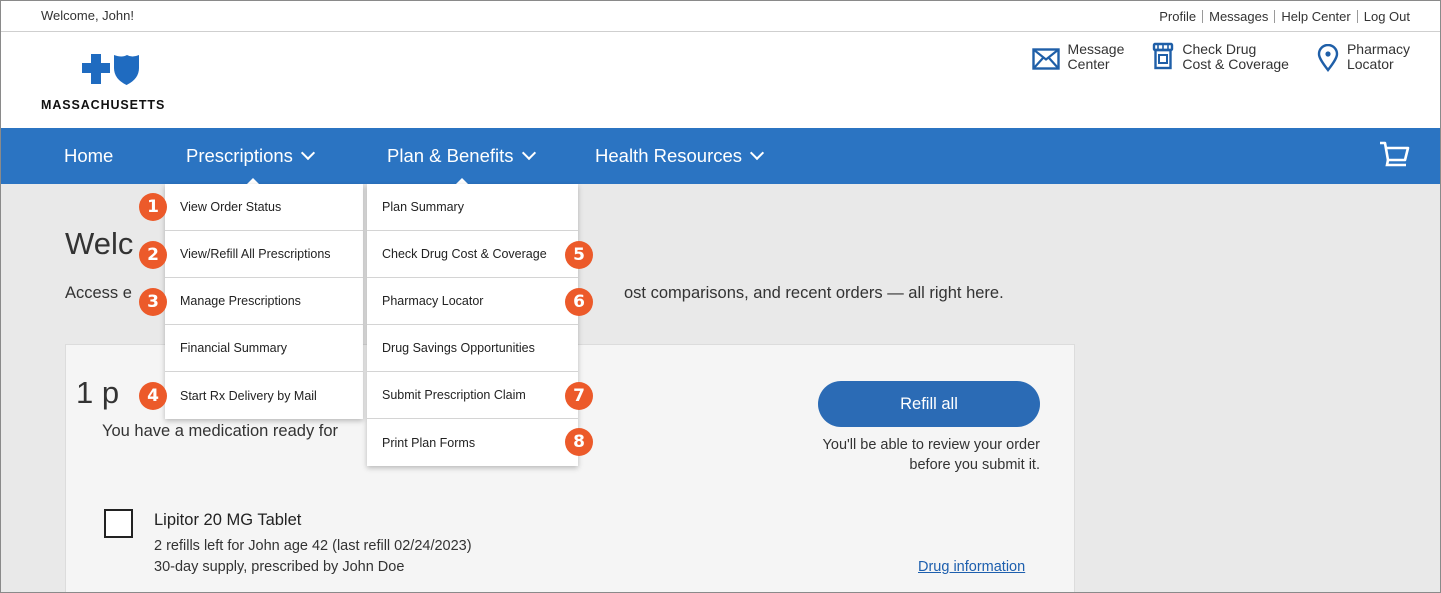 The height and width of the screenshot is (593, 1441). I want to click on nav-plan-benefits: Plan & Benefits, so click(461, 156).